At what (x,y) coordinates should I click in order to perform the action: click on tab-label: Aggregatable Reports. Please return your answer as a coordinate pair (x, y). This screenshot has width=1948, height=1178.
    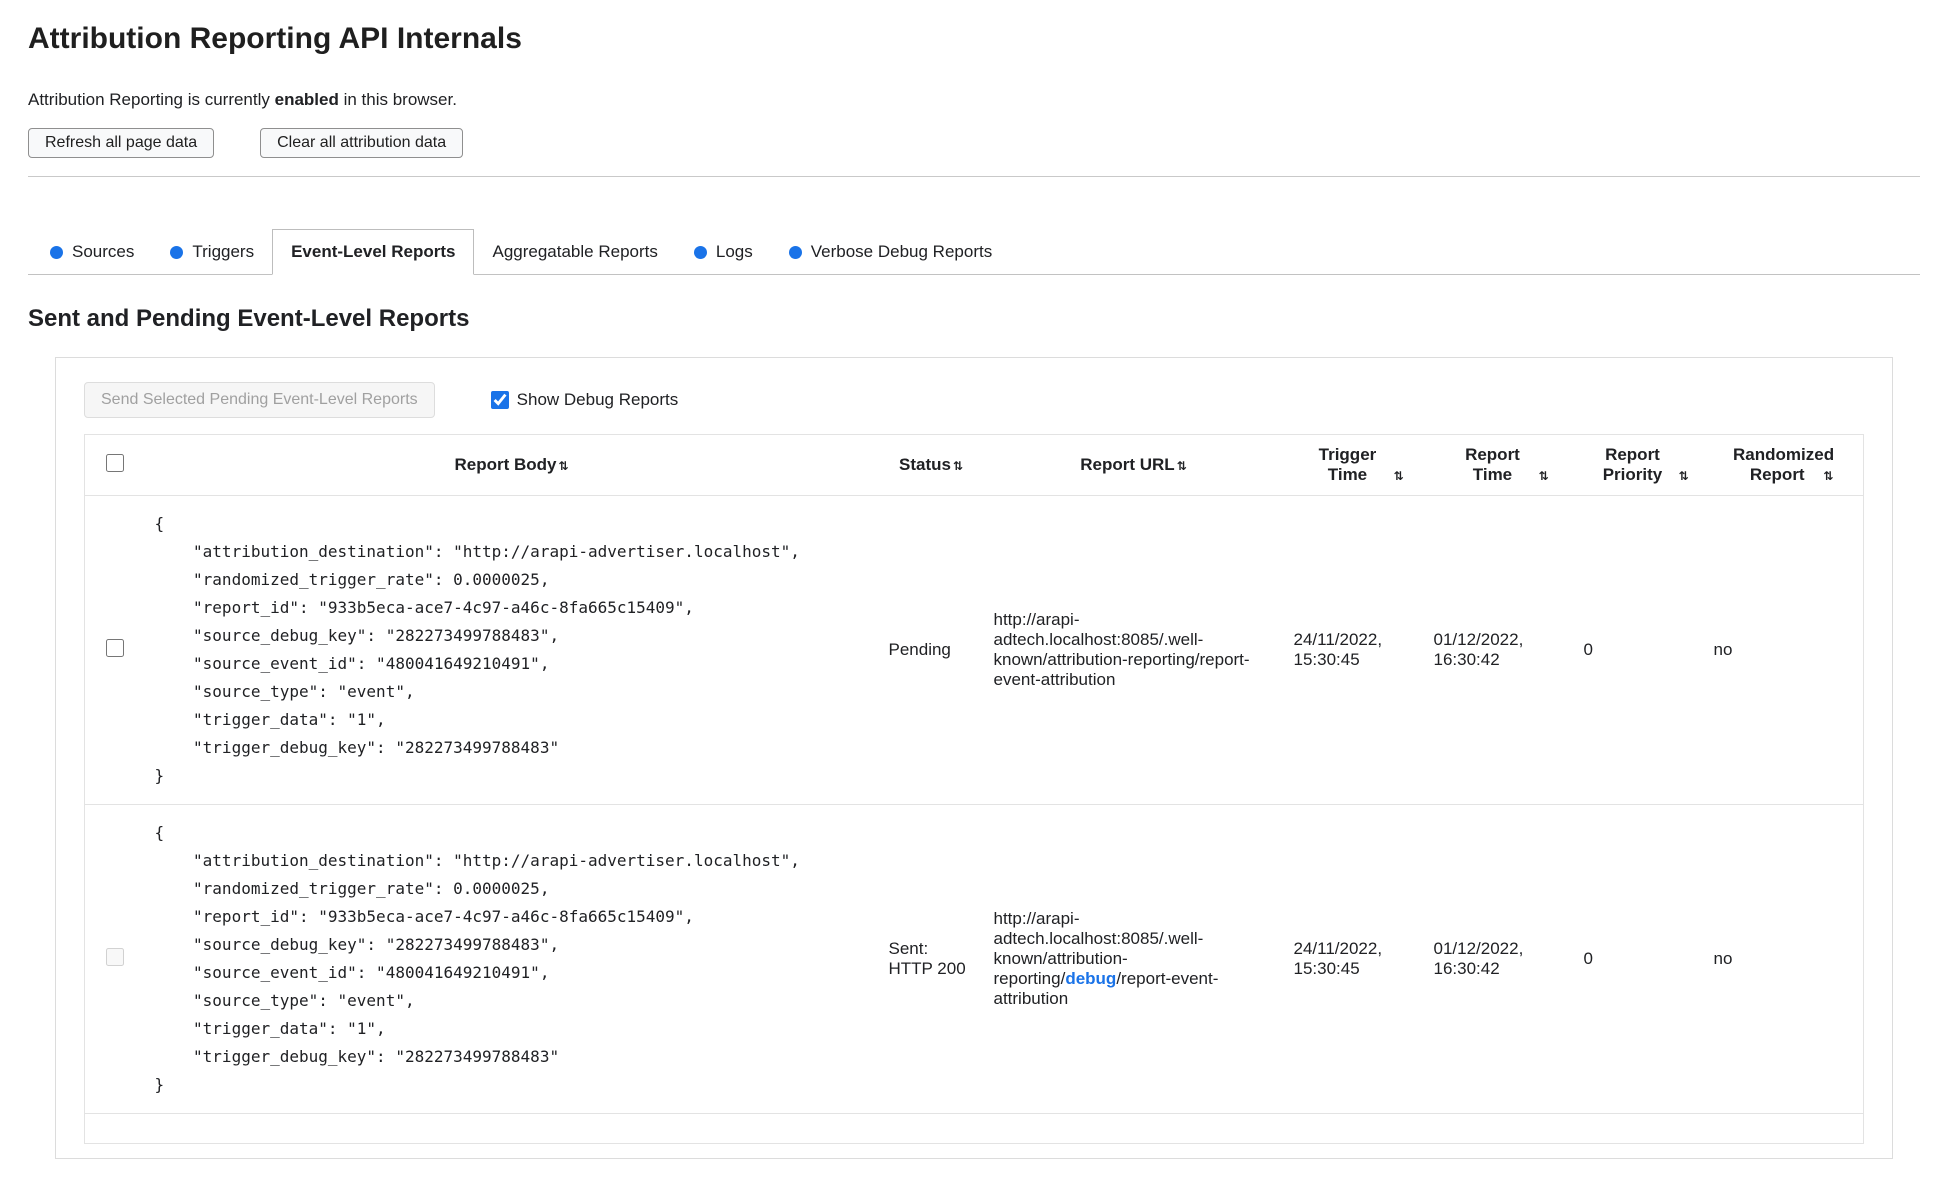
    Looking at the image, I should click on (575, 251).